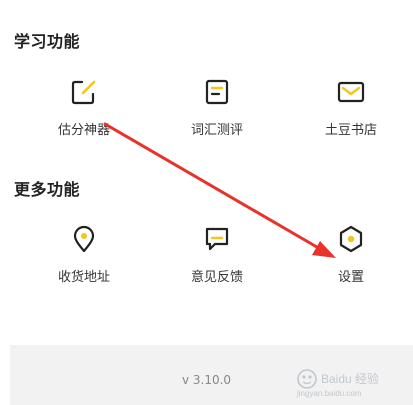  I want to click on grid-item-shipping-address: 收货地址, so click(84, 254).